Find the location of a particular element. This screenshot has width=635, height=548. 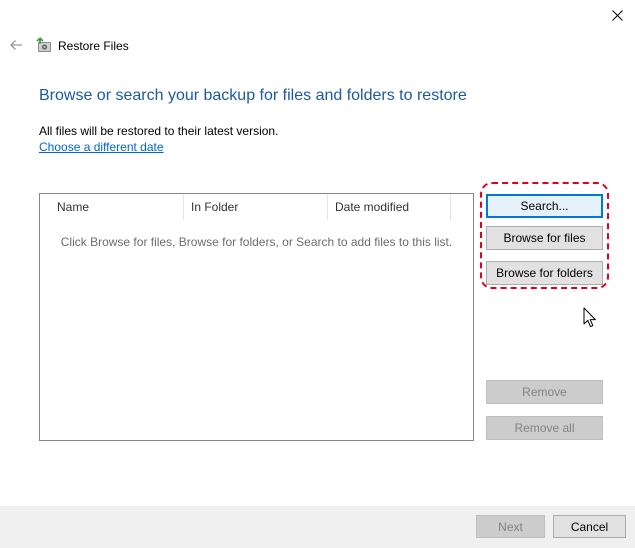

remove-all-button: Remove all is located at coordinates (544, 428).